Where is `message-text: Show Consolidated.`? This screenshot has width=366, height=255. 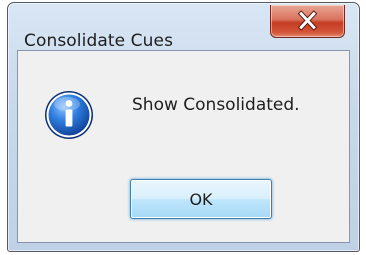 message-text: Show Consolidated. is located at coordinates (216, 105).